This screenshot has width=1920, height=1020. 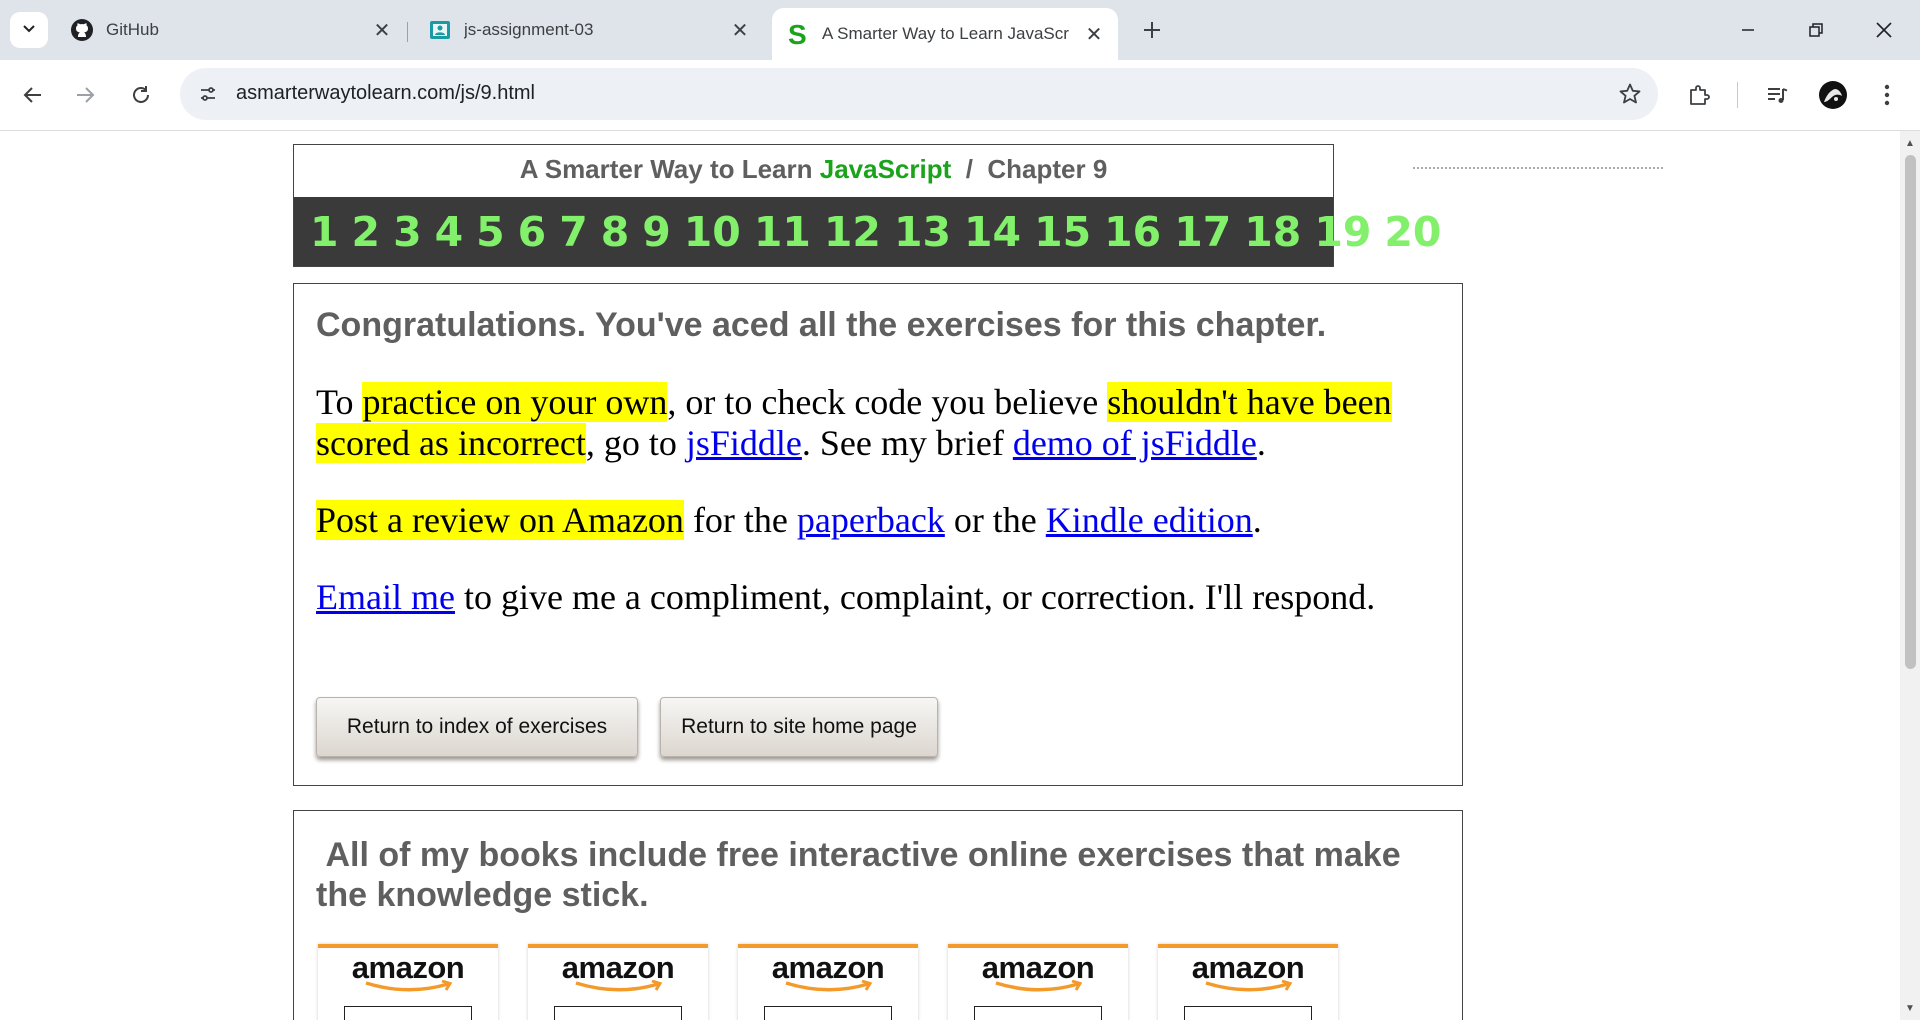 What do you see at coordinates (1910, 143) in the screenshot?
I see `scroll-up-icon: ▲` at bounding box center [1910, 143].